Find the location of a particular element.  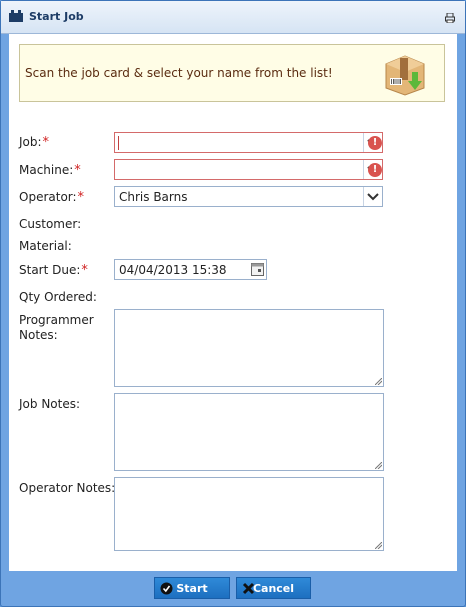

cancel-button: Cancel is located at coordinates (273, 588).